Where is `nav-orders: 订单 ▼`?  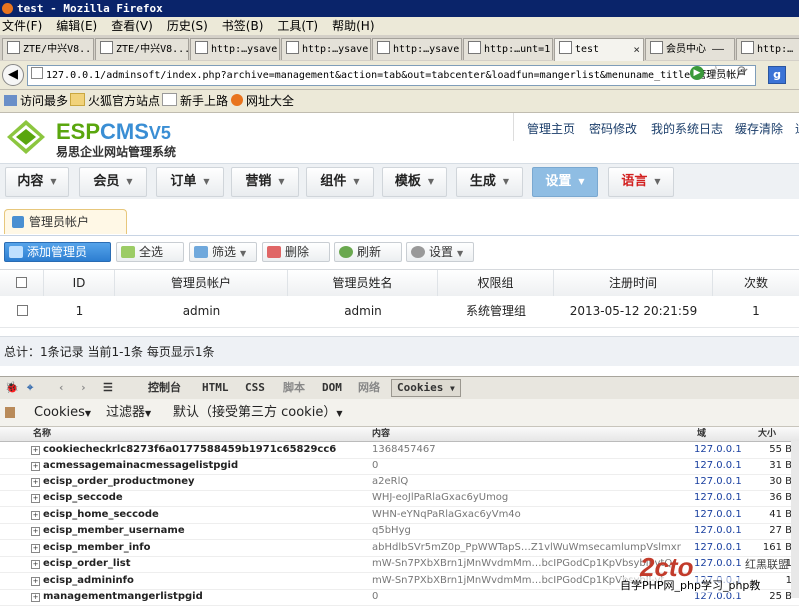
nav-orders: 订单 ▼ is located at coordinates (190, 182).